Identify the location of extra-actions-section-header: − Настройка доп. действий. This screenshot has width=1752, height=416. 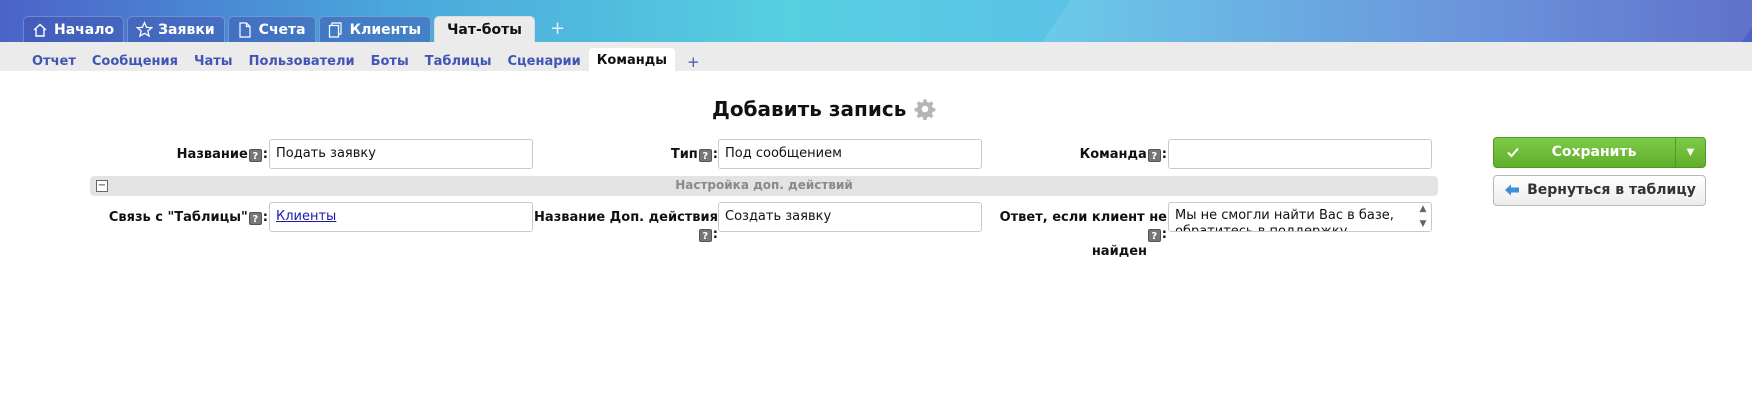
(764, 186).